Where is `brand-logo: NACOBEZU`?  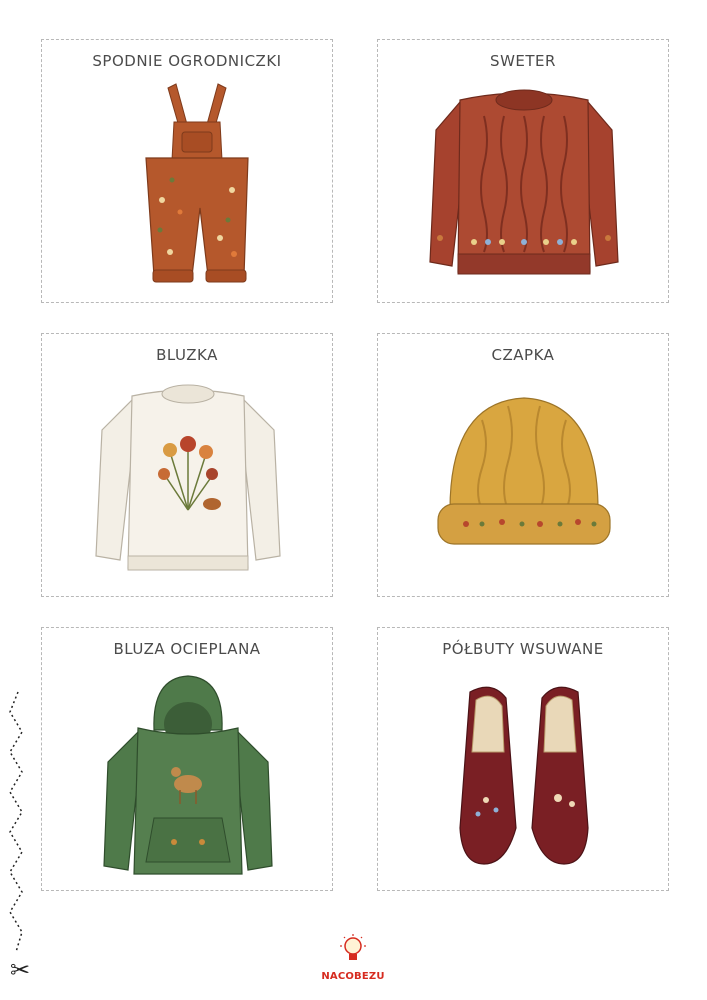
brand-logo: NACOBEZU is located at coordinates (353, 957).